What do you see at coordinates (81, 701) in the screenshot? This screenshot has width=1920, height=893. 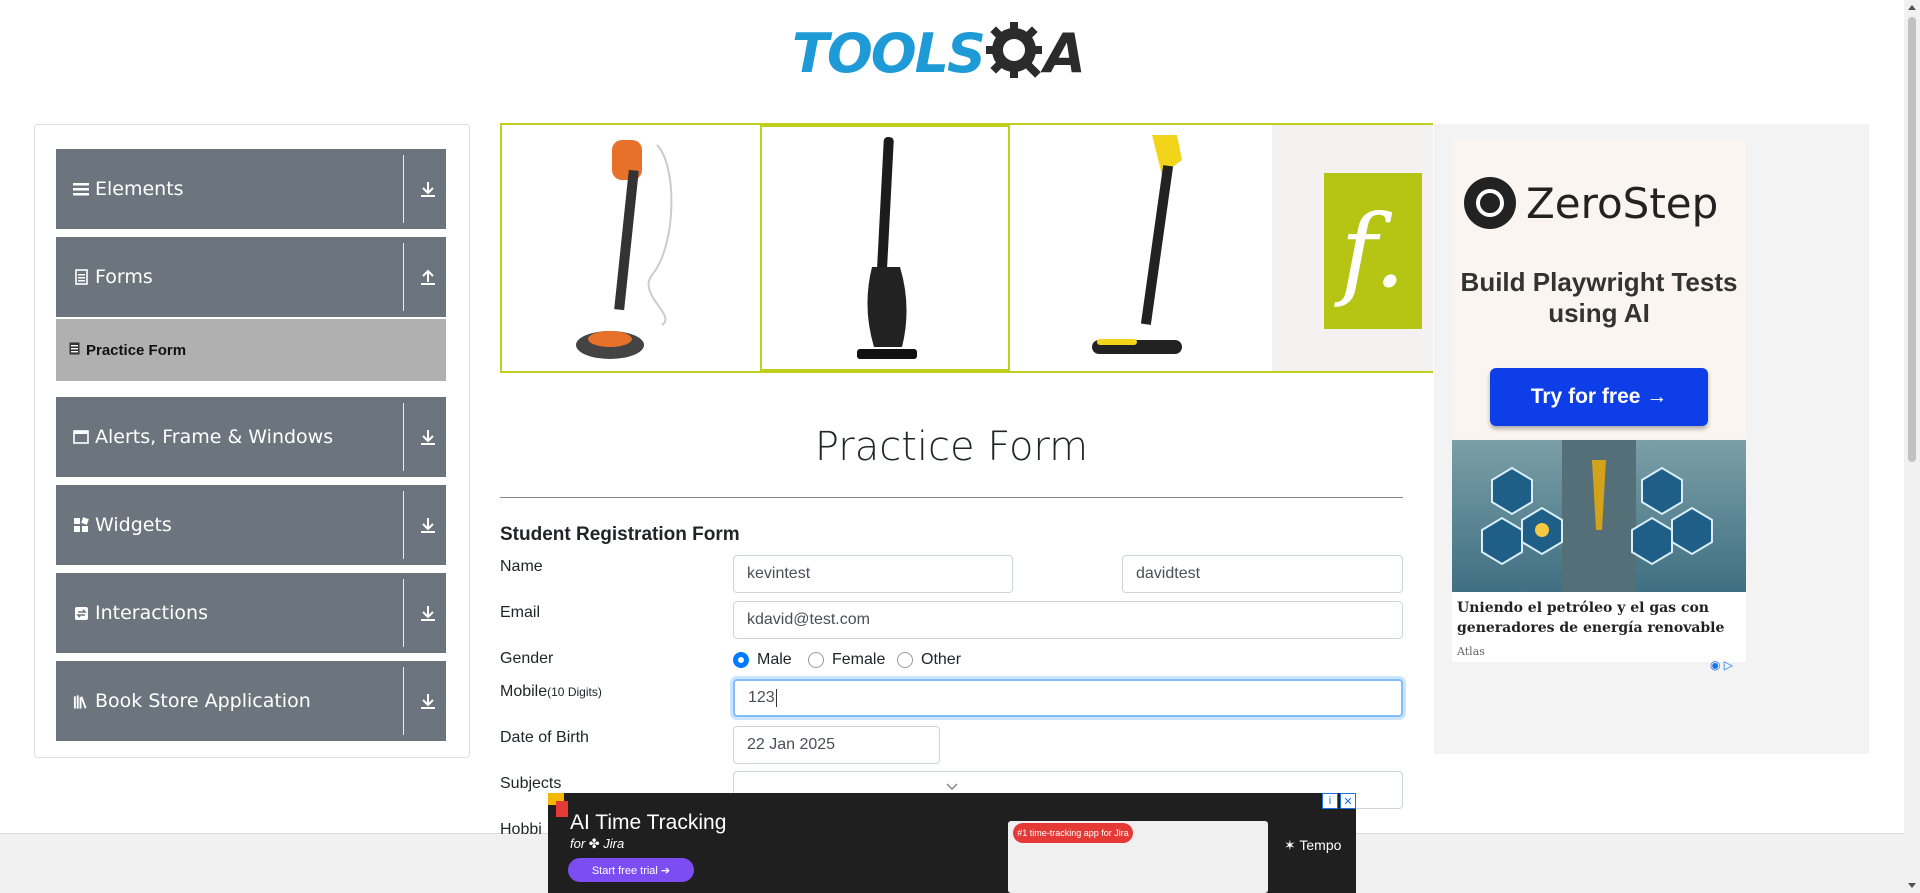 I see `book-icon` at bounding box center [81, 701].